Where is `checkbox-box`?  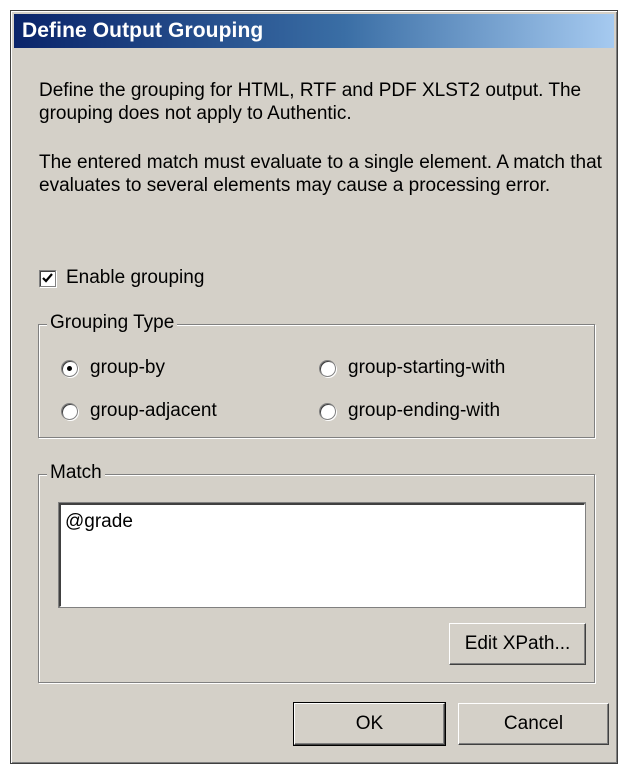
checkbox-box is located at coordinates (47, 278).